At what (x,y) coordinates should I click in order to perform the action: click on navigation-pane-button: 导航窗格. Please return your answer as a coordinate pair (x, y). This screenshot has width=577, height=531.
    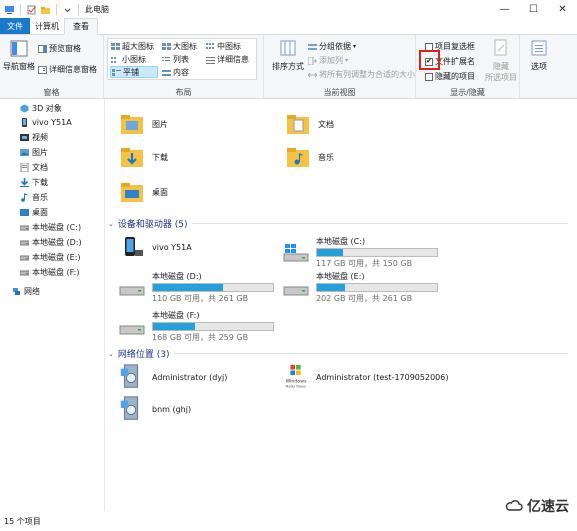
    Looking at the image, I should click on (19, 55).